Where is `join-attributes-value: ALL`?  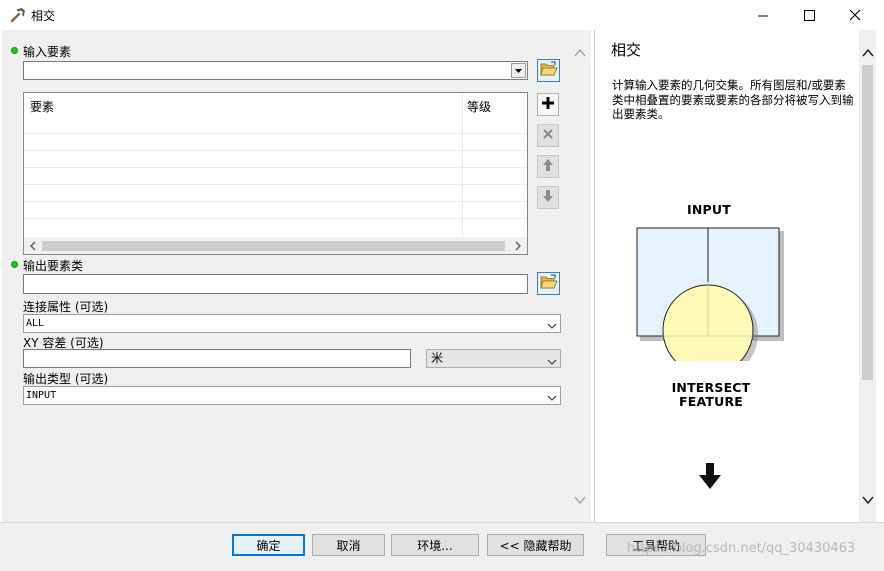
join-attributes-value: ALL is located at coordinates (35, 323).